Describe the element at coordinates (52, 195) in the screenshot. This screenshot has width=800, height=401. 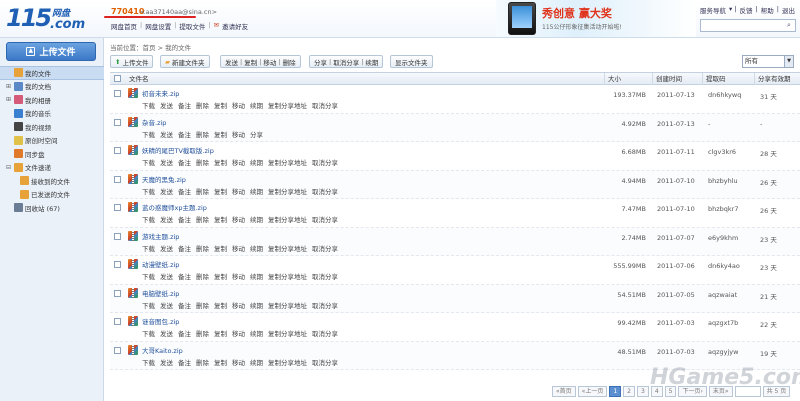
I see `sidebar-item: 已发送的文件` at that location.